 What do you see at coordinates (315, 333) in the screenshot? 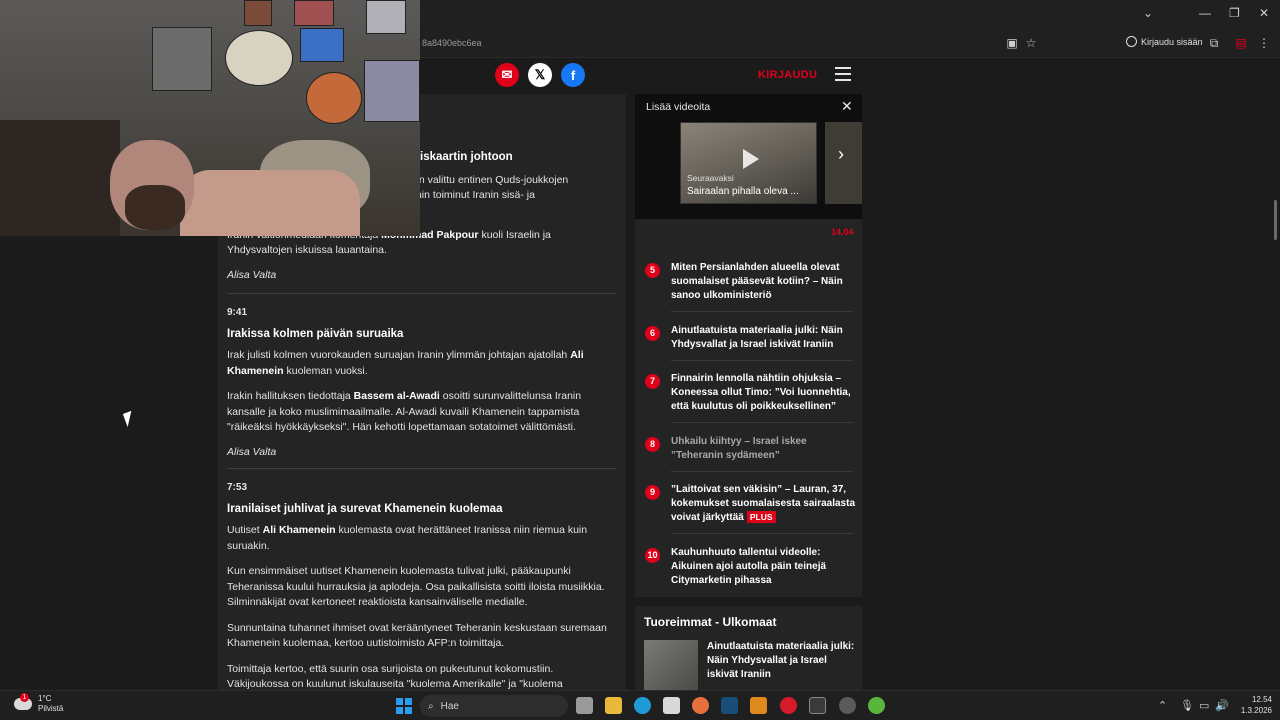
I see `entry-headline: Irakissa kolmen päivän suruaika` at bounding box center [315, 333].